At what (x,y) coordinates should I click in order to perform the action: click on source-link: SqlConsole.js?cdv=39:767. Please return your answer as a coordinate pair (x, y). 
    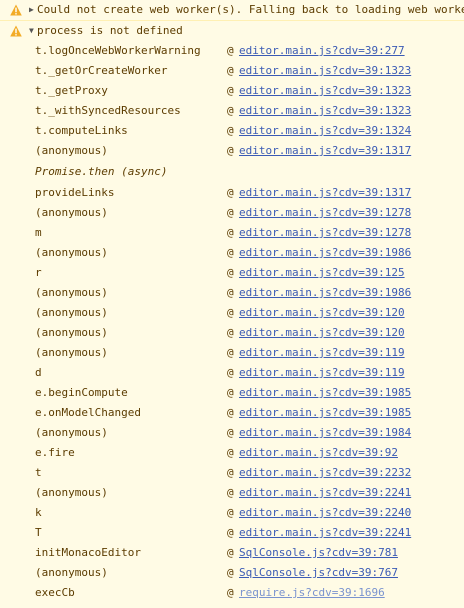
    Looking at the image, I should click on (318, 573).